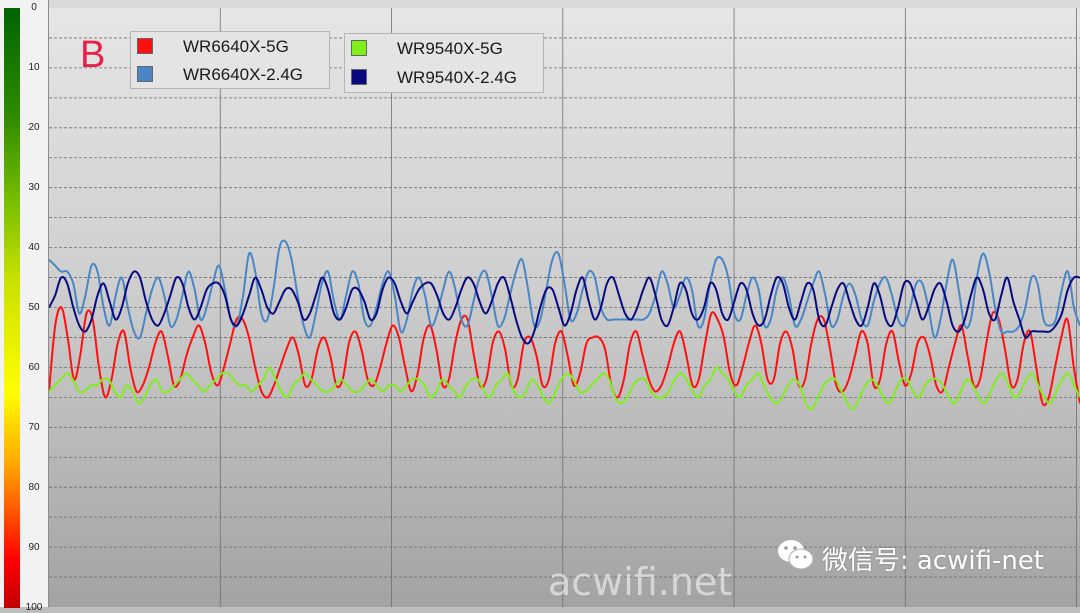 The height and width of the screenshot is (613, 1080). I want to click on site-watermark: acwifi.net, so click(640, 582).